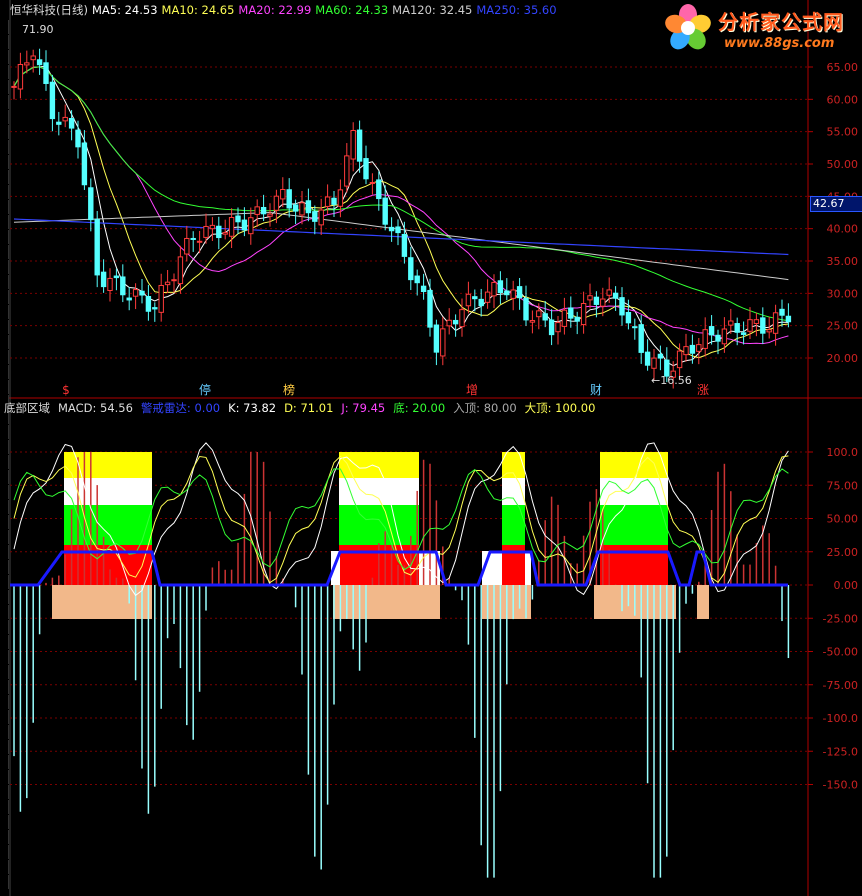 This screenshot has width=862, height=896. I want to click on indicator-label: K: 73.82, so click(252, 408).